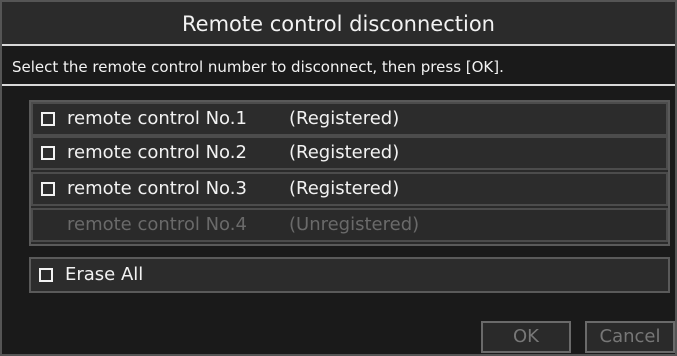 This screenshot has height=356, width=677. I want to click on remote-row-1: remote control No.1 (Registered), so click(349, 119).